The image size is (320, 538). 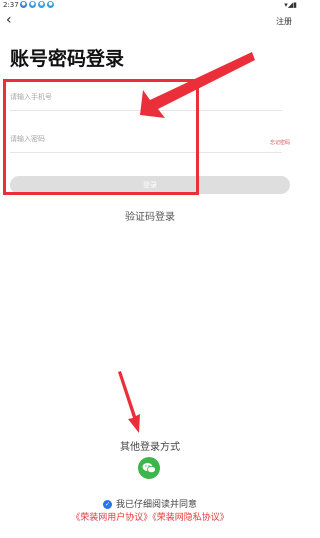 What do you see at coordinates (129, 402) in the screenshot?
I see `annotation-arrow-bottom` at bounding box center [129, 402].